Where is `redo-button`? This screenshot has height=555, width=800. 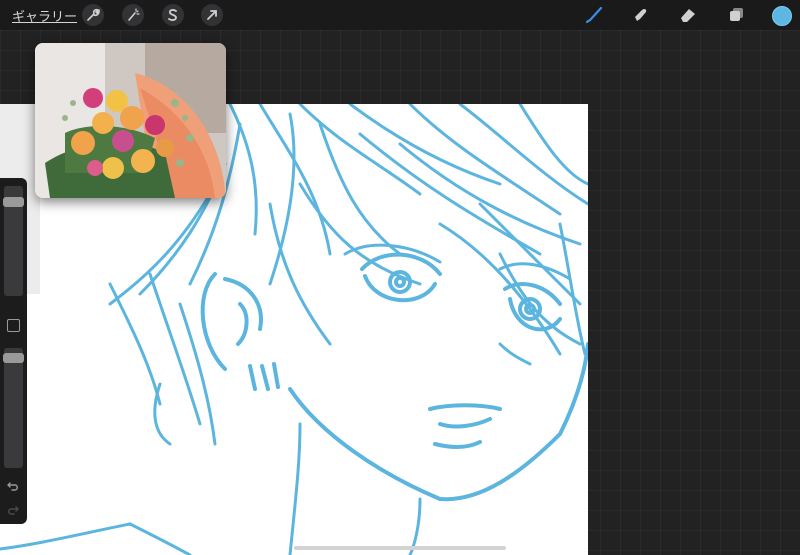
redo-button is located at coordinates (14, 510).